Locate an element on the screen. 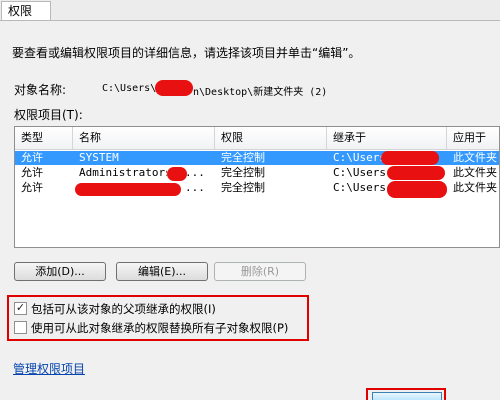 This screenshot has width=500, height=400. list-header: 类型 名称 权限 继承于 应用于 is located at coordinates (257, 138).